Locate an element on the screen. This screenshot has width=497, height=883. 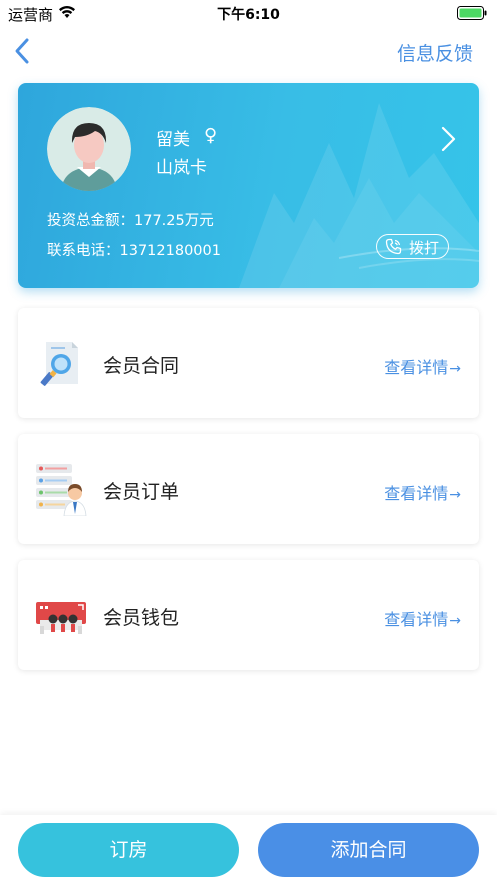
list-item-wallet: 会员钱包 查看详情→ is located at coordinates (248, 615).